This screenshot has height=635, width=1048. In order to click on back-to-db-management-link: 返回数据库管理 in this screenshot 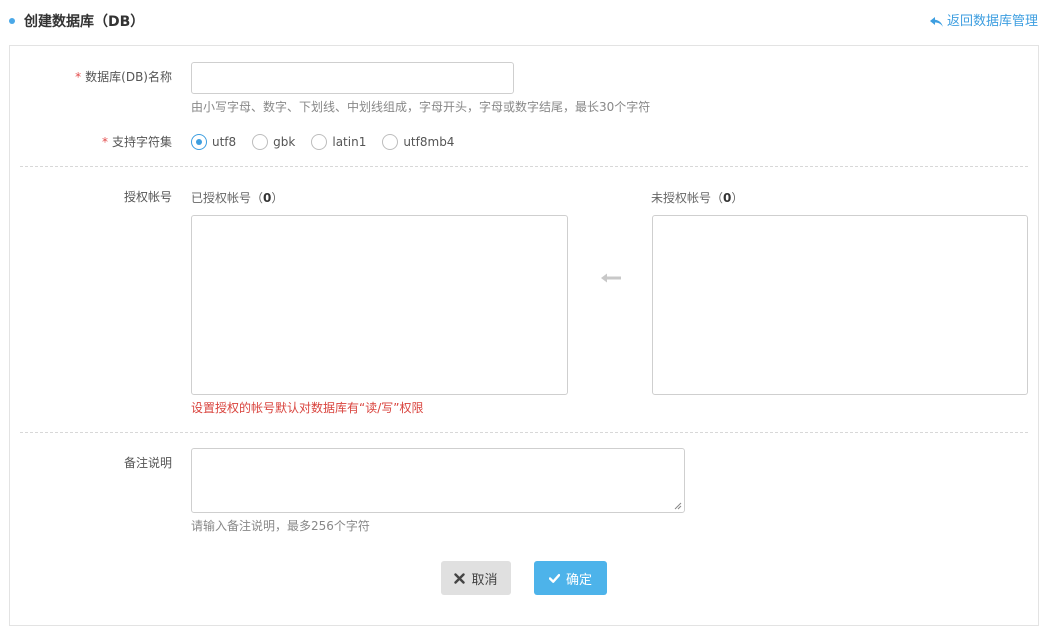, I will do `click(983, 22)`.